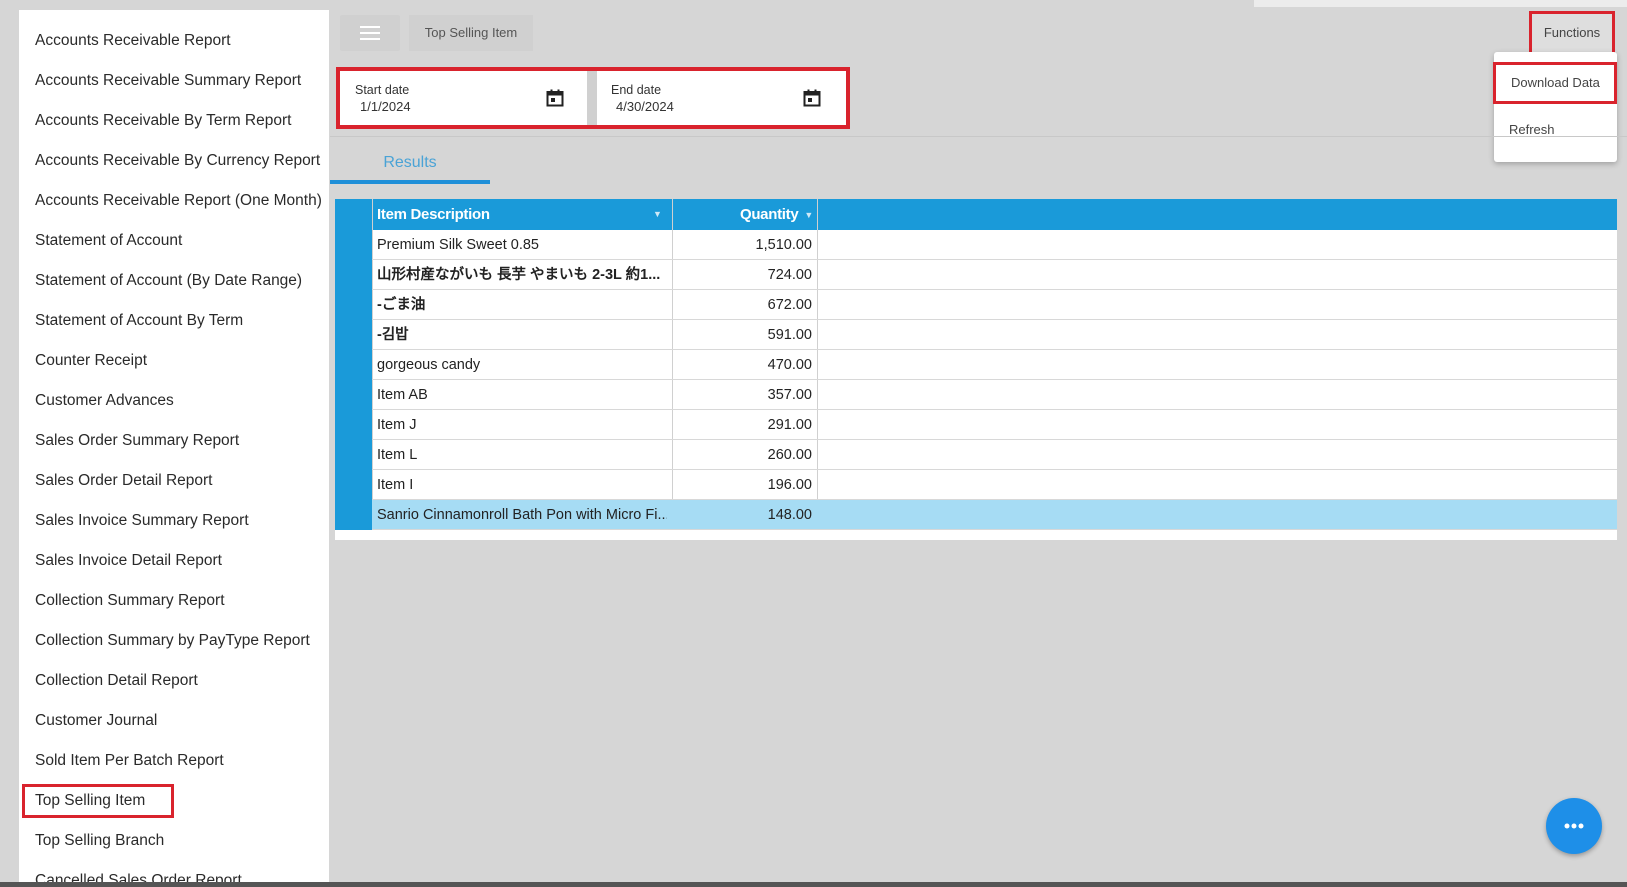 Image resolution: width=1627 pixels, height=887 pixels. I want to click on sidebar-item: Cancelled Sales Order Report, so click(138, 874).